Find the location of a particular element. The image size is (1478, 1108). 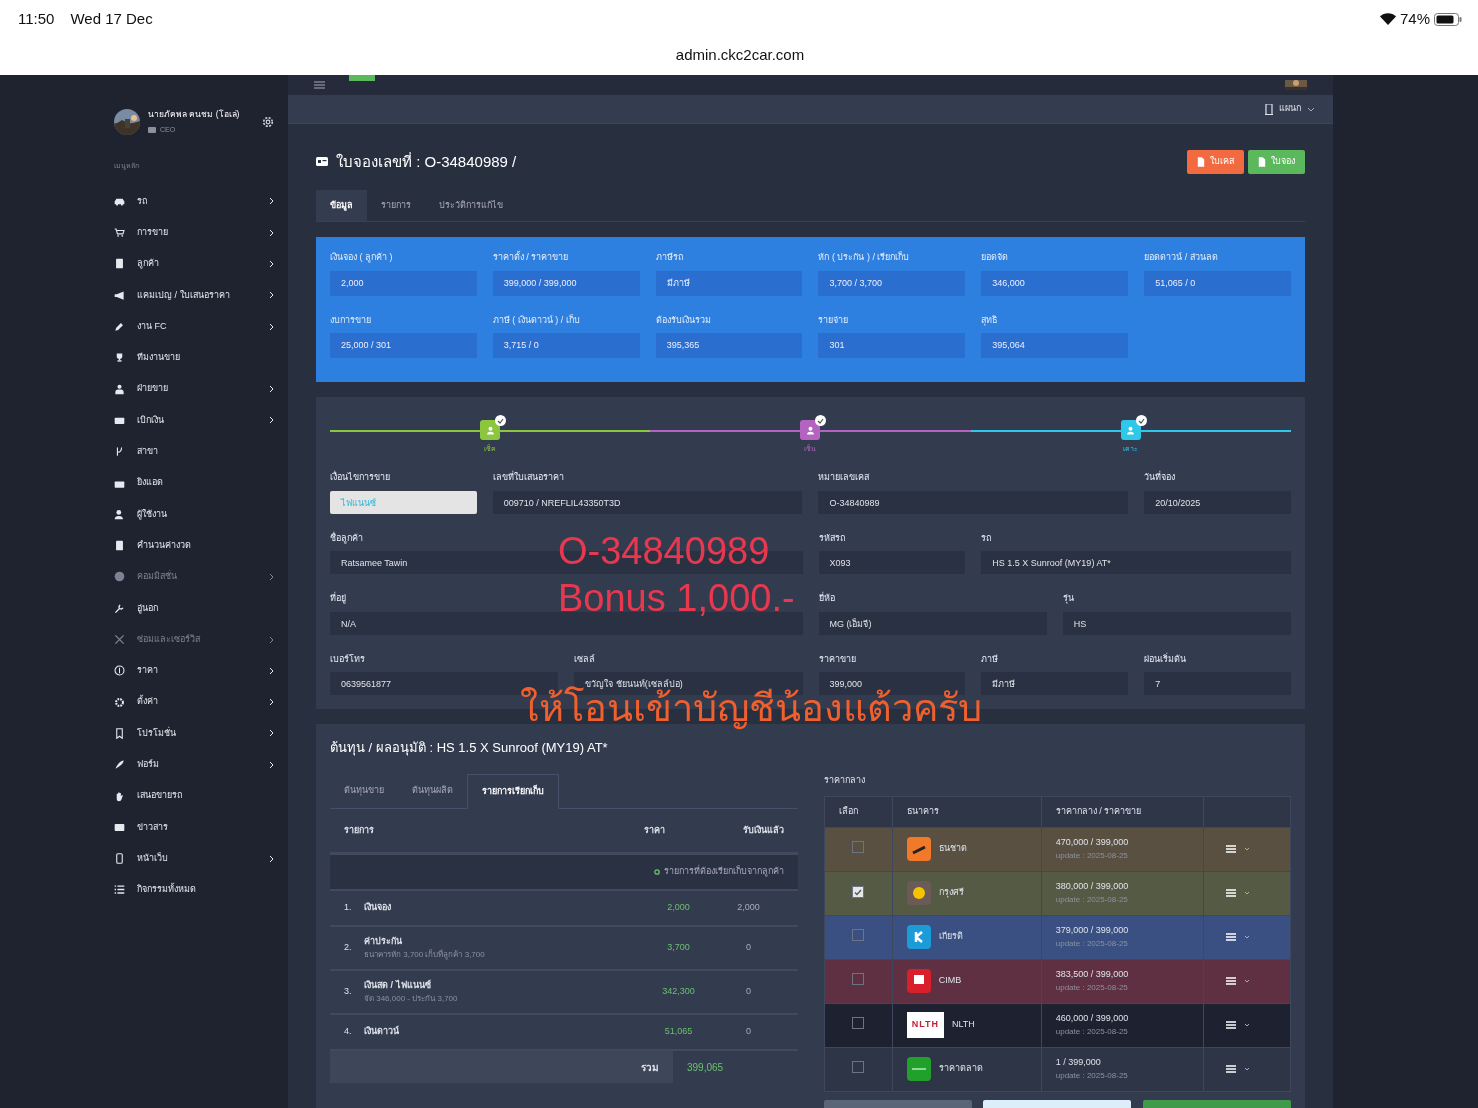

item-title: เงินจอง is located at coordinates (378, 908).